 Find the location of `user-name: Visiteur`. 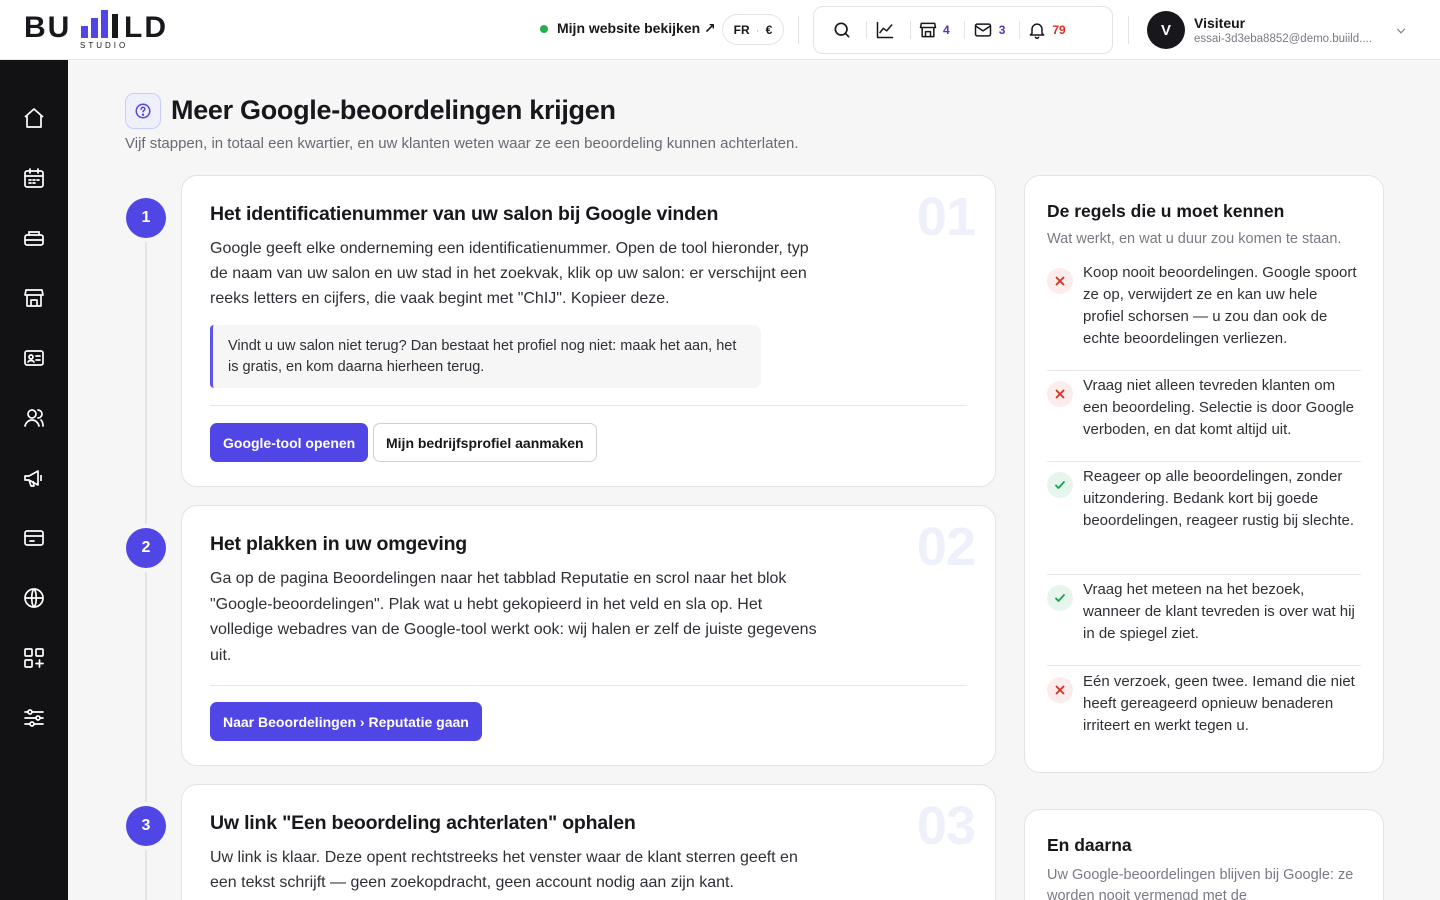

user-name: Visiteur is located at coordinates (1220, 23).